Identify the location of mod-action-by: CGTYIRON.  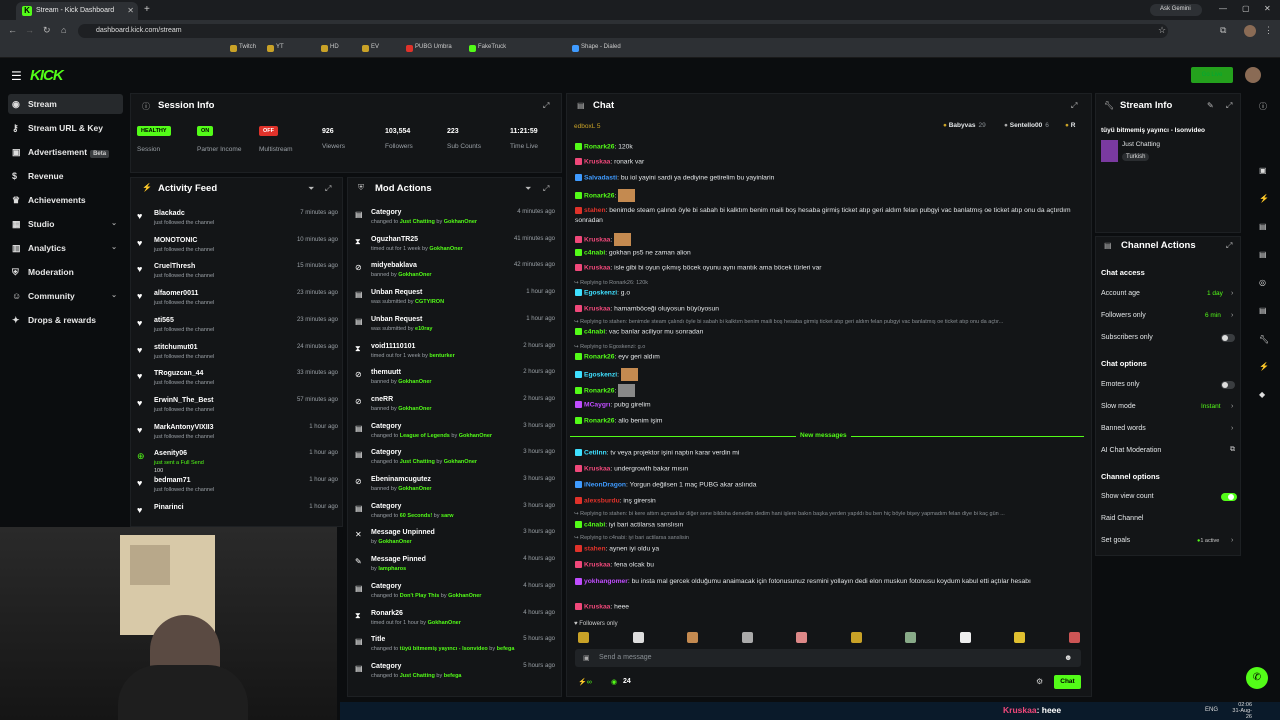
(429, 302).